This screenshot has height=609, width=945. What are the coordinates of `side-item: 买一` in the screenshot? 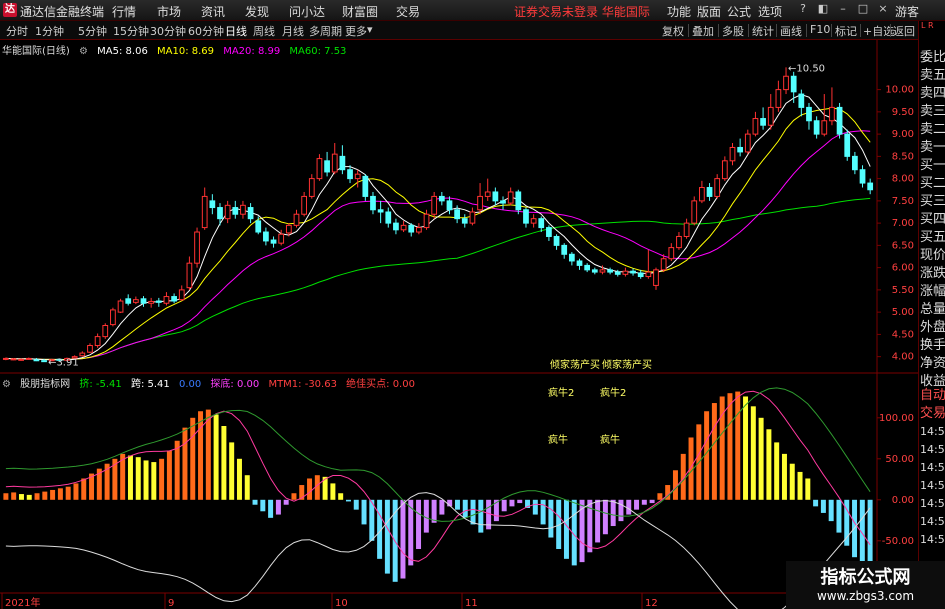 It's located at (932, 166).